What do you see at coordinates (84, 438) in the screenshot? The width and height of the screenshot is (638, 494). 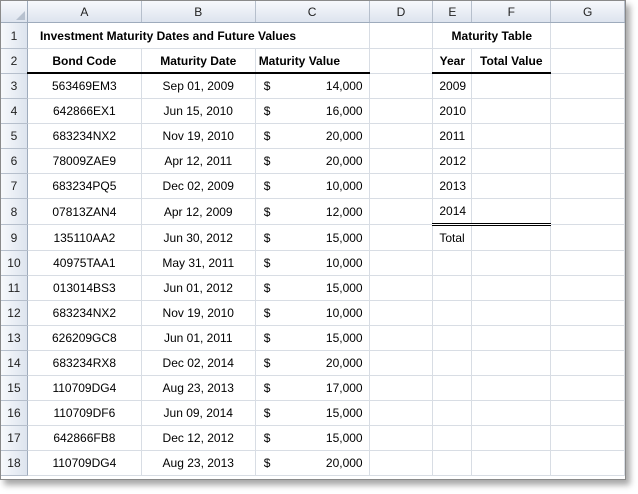 I see `bond-code-cell: 642866FB8` at bounding box center [84, 438].